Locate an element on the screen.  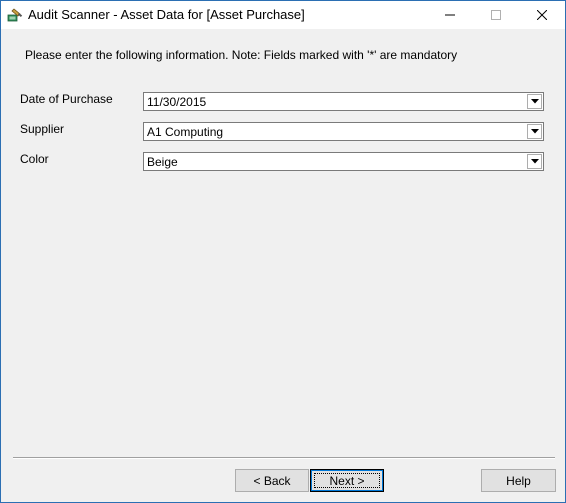
supplier-value: A1 Computing is located at coordinates (185, 132).